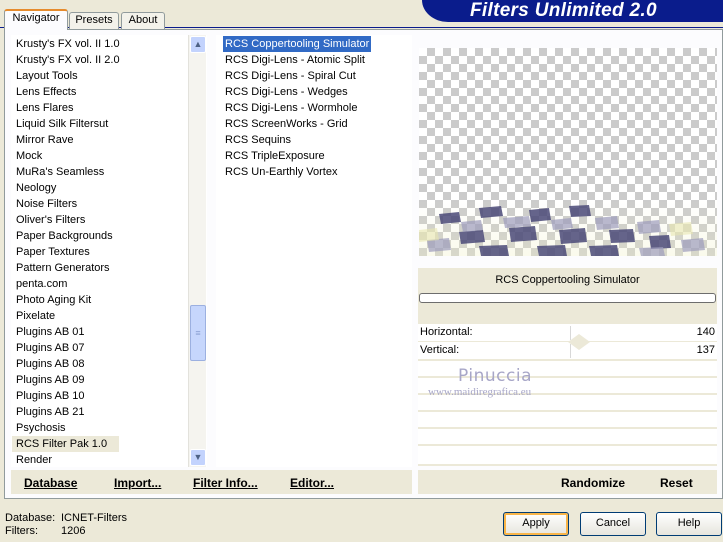 The height and width of the screenshot is (542, 723). I want to click on category-list-item: Lens Flares, so click(44, 108).